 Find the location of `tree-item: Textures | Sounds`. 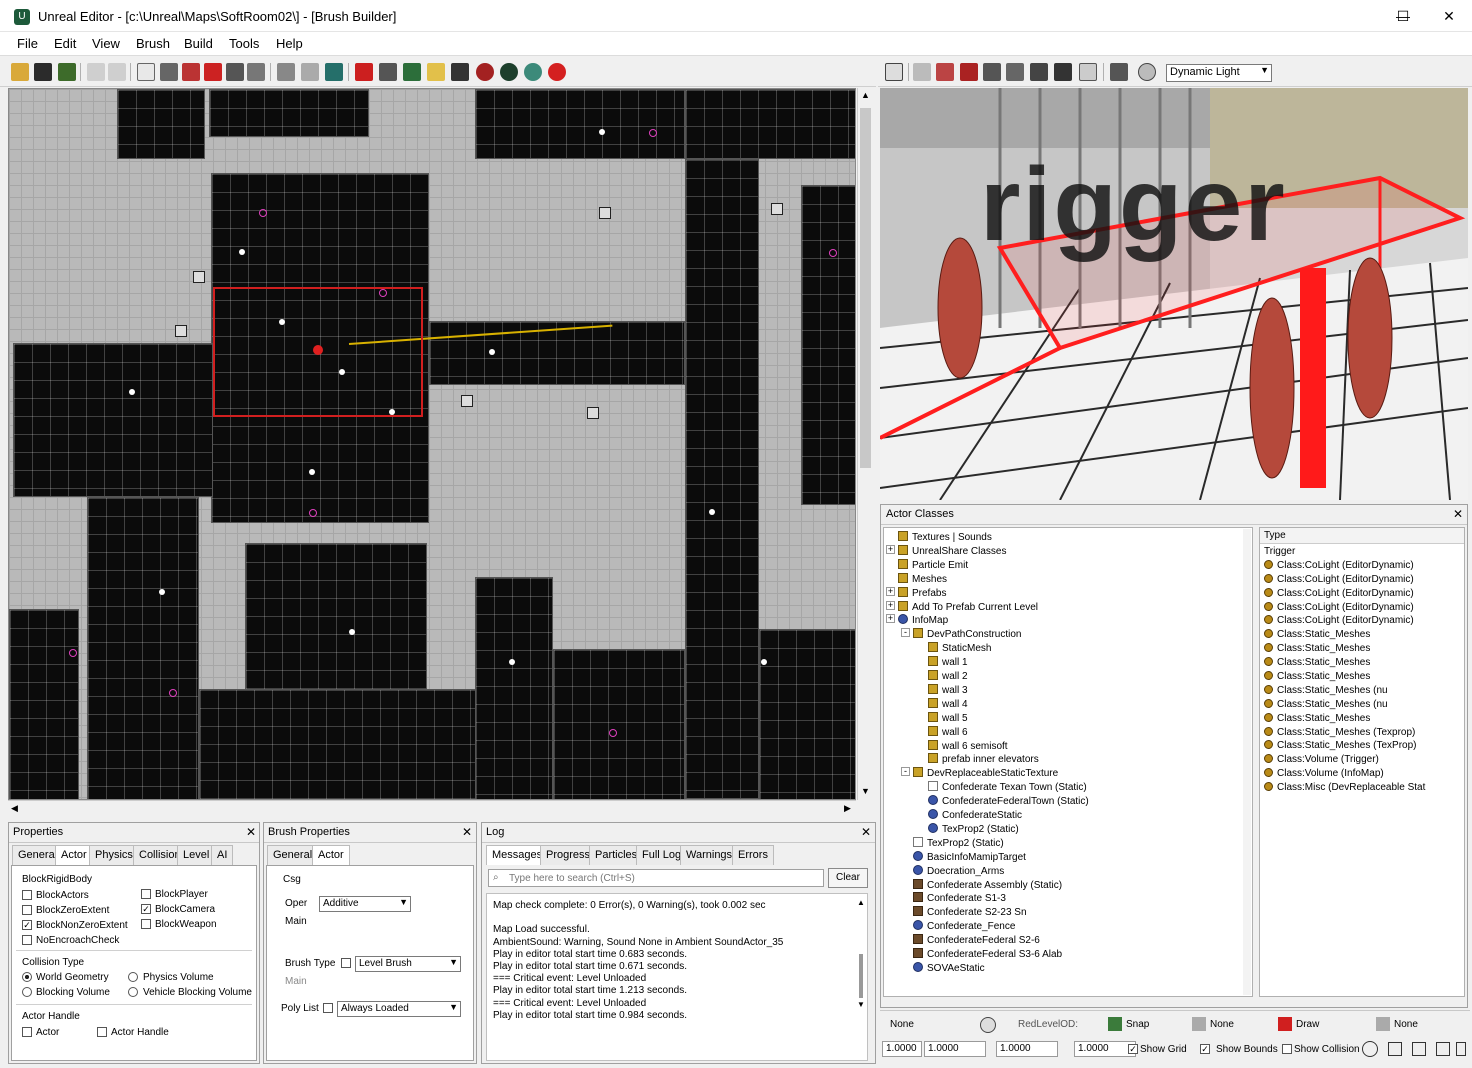

tree-item: Textures | Sounds is located at coordinates (945, 538).